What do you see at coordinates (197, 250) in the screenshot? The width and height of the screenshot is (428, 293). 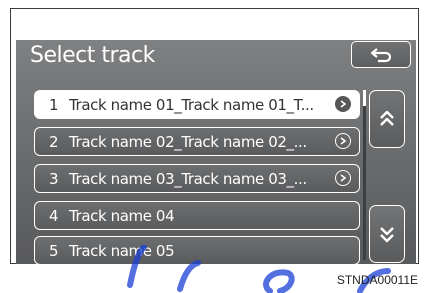 I see `track-item-5: 5 Track name 05` at bounding box center [197, 250].